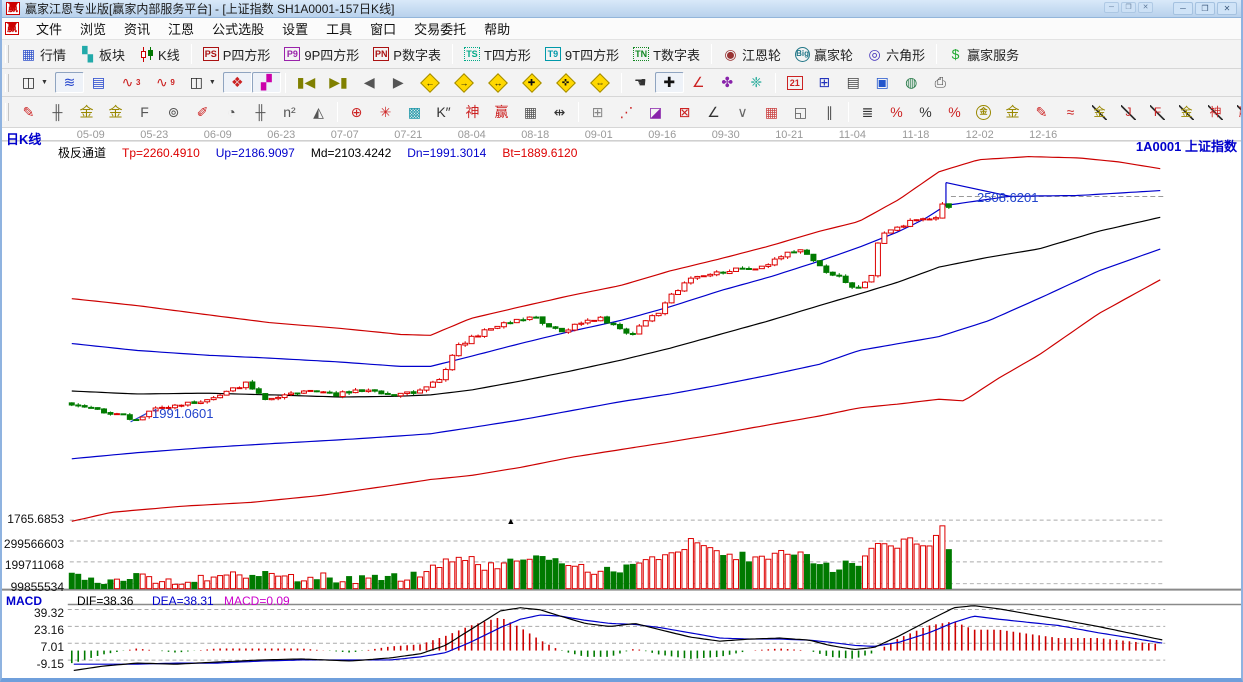 The image size is (1243, 682). I want to click on info-panel-button: ▤, so click(98, 82).